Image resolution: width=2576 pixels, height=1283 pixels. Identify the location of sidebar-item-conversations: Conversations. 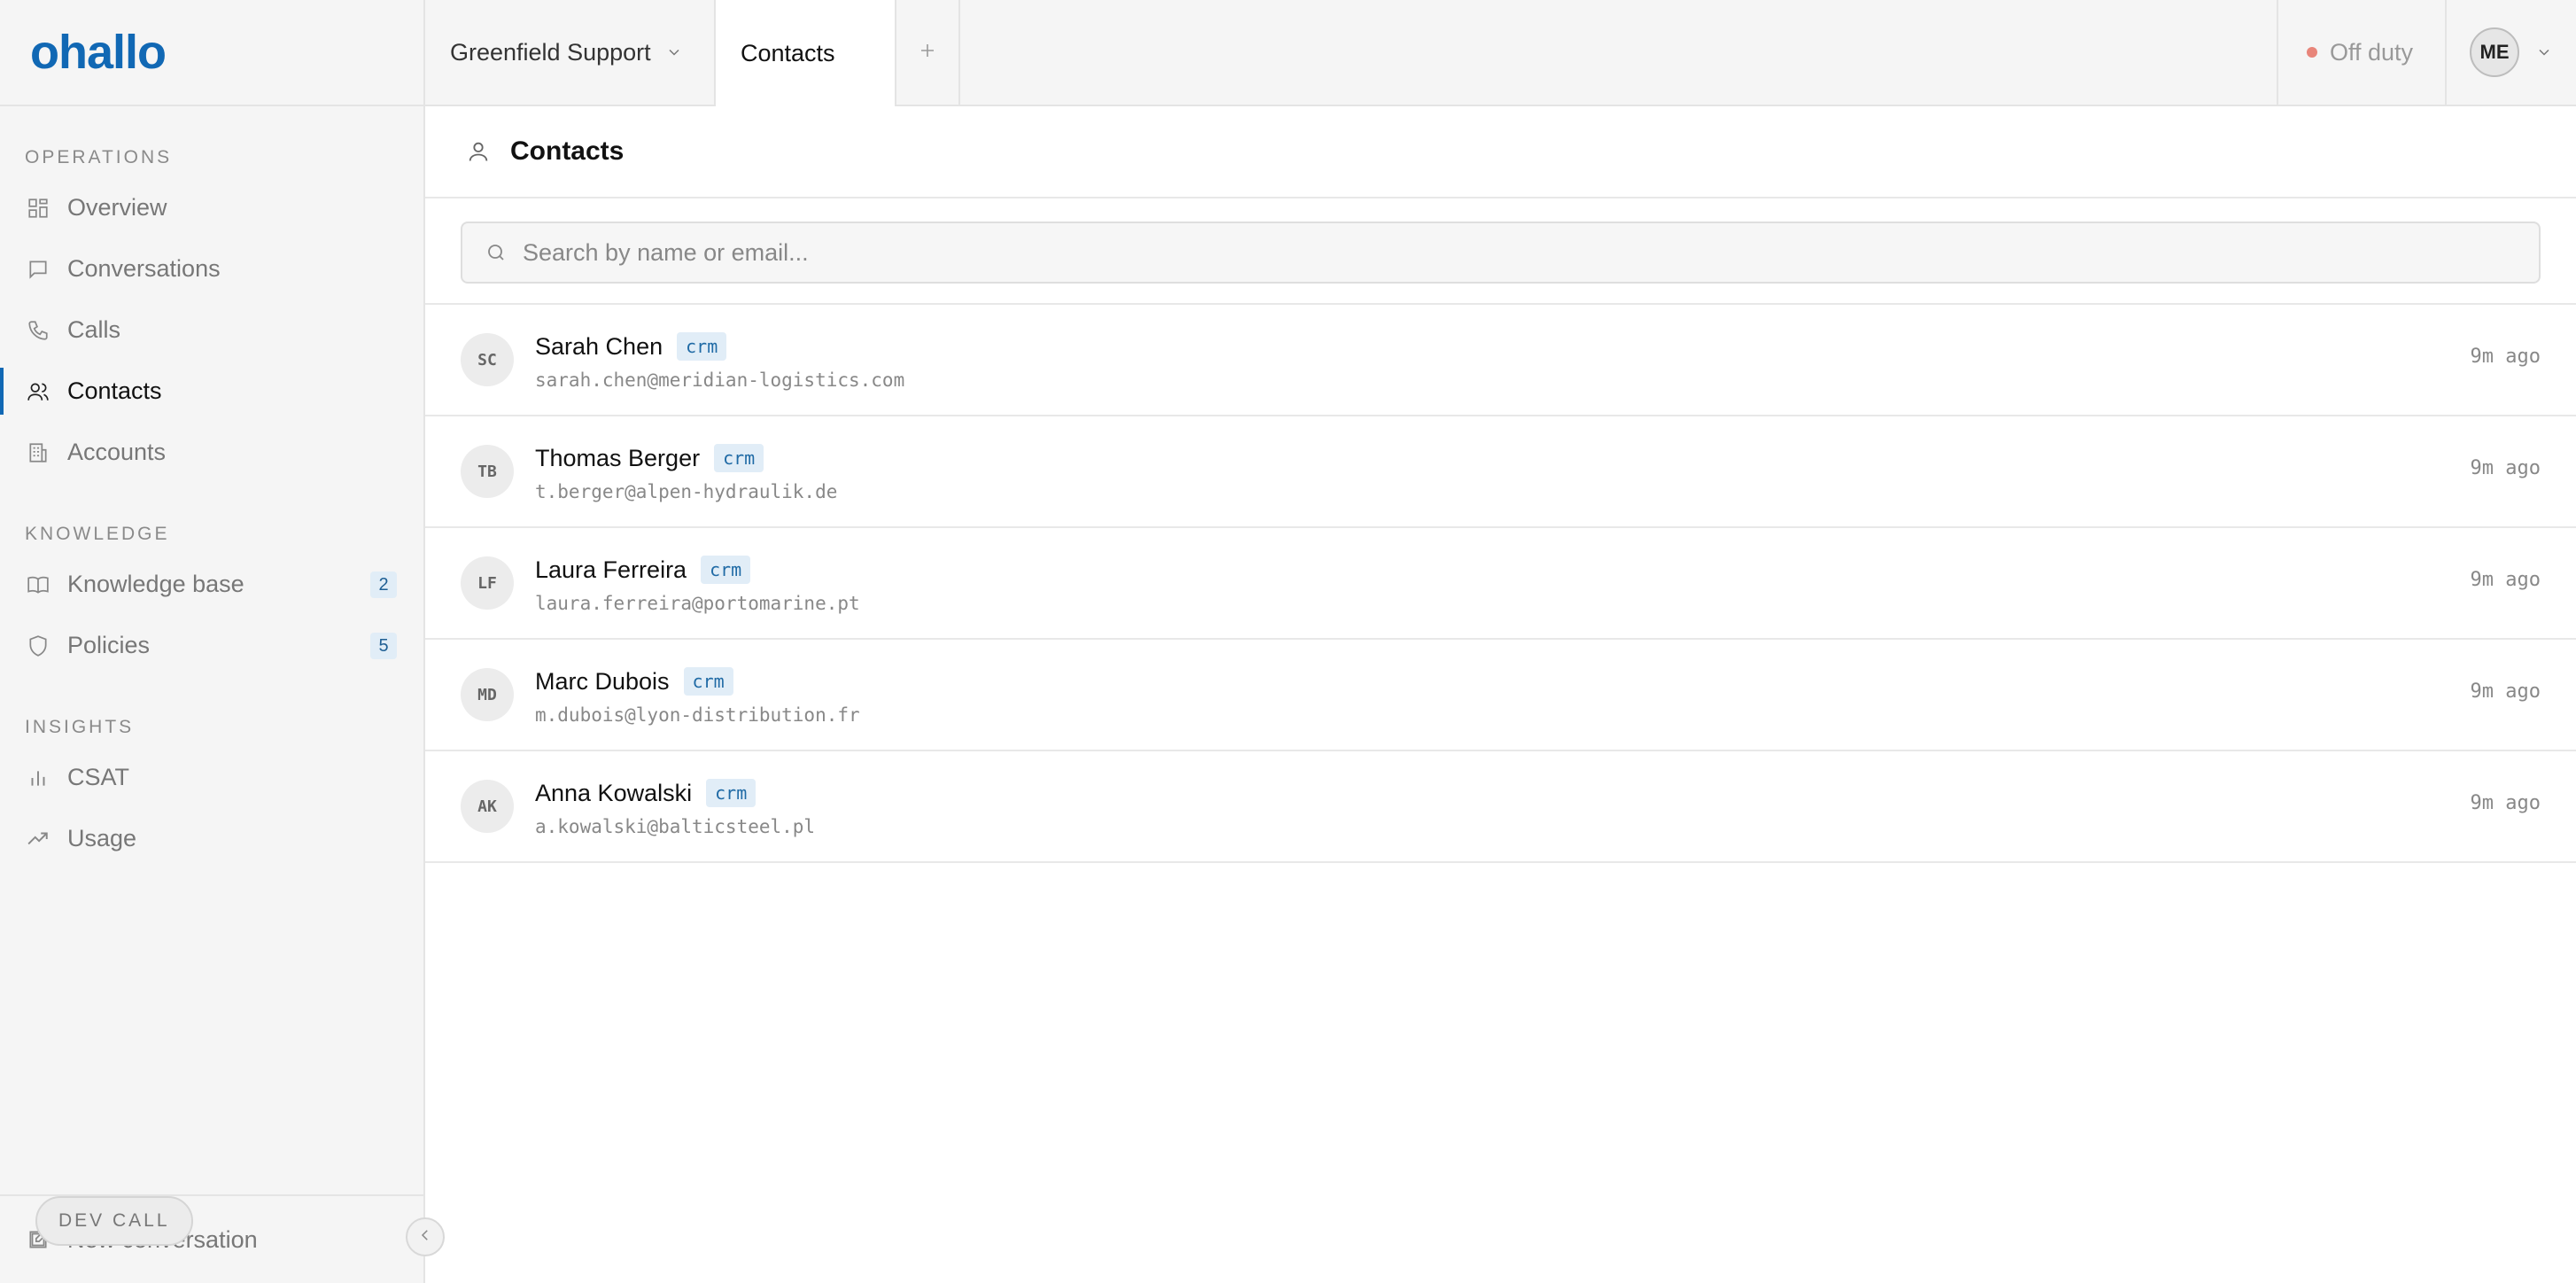
(211, 268).